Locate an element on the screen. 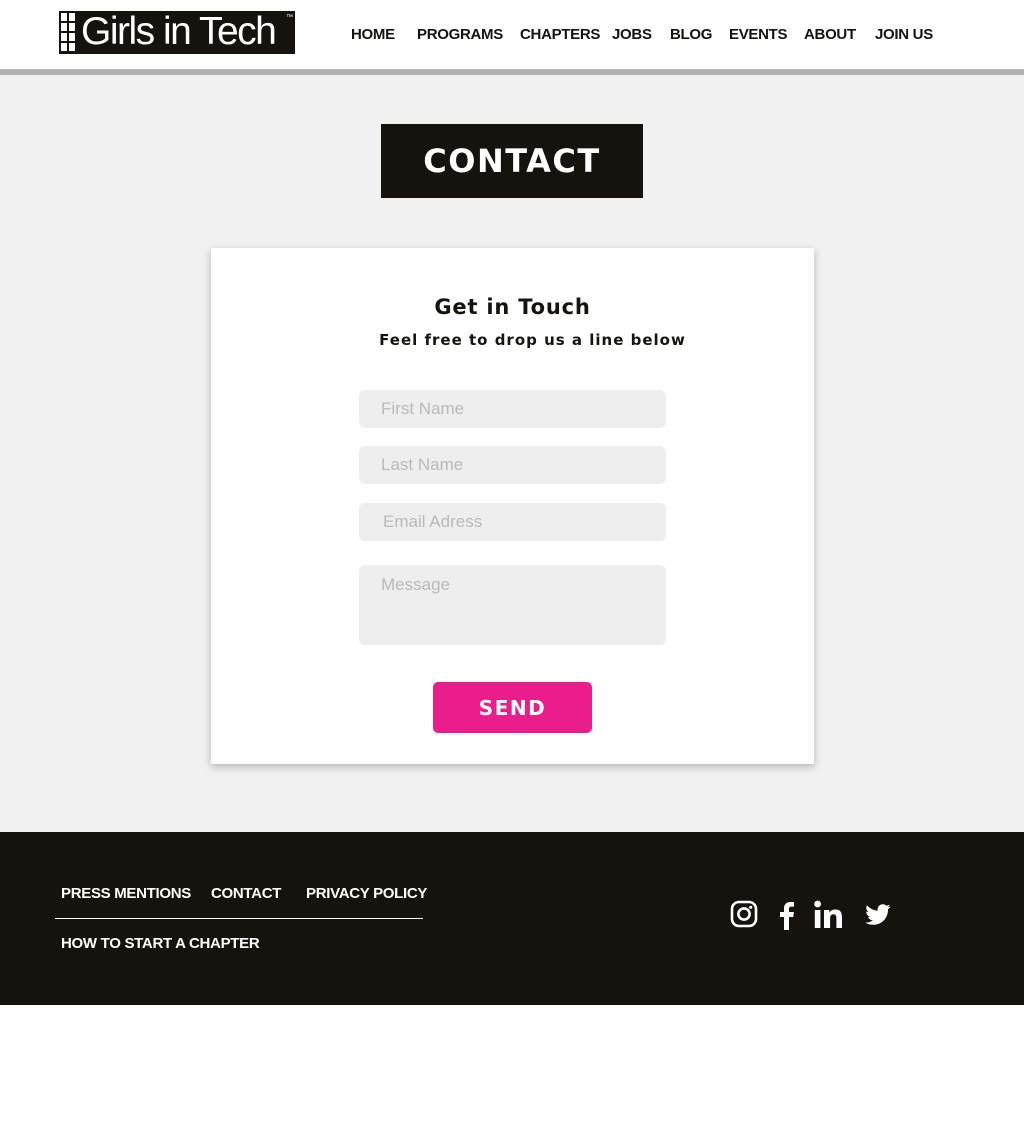 The width and height of the screenshot is (1024, 1124). form-subheading: Feel free to drop us a line below is located at coordinates (532, 340).